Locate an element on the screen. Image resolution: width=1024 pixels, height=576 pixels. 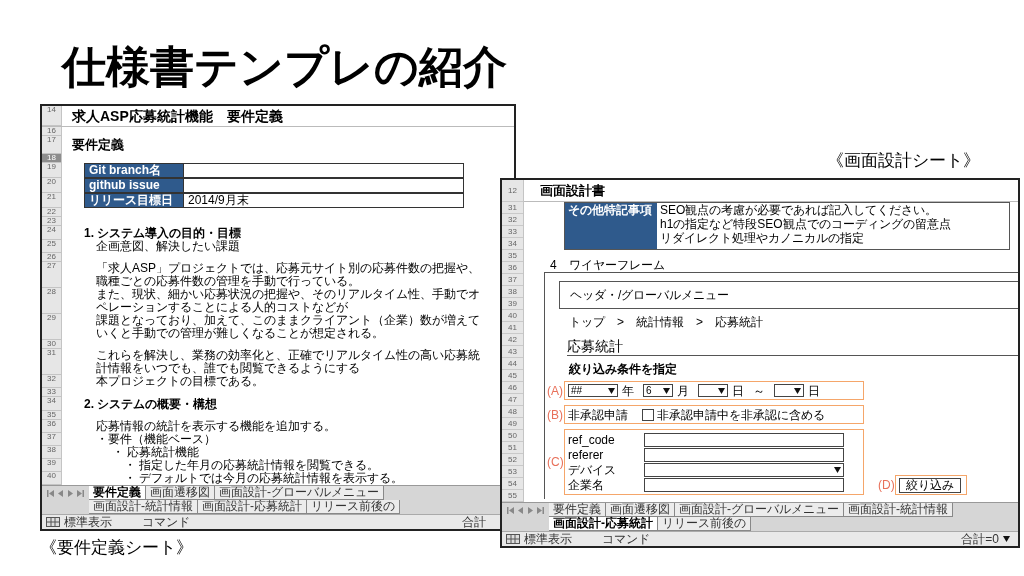
body-text: 課題となっており、加えて、このままクライアント（企業）数が増えていくと手動での管理が難しくなることが想定される。 is located at coordinates (288, 327).